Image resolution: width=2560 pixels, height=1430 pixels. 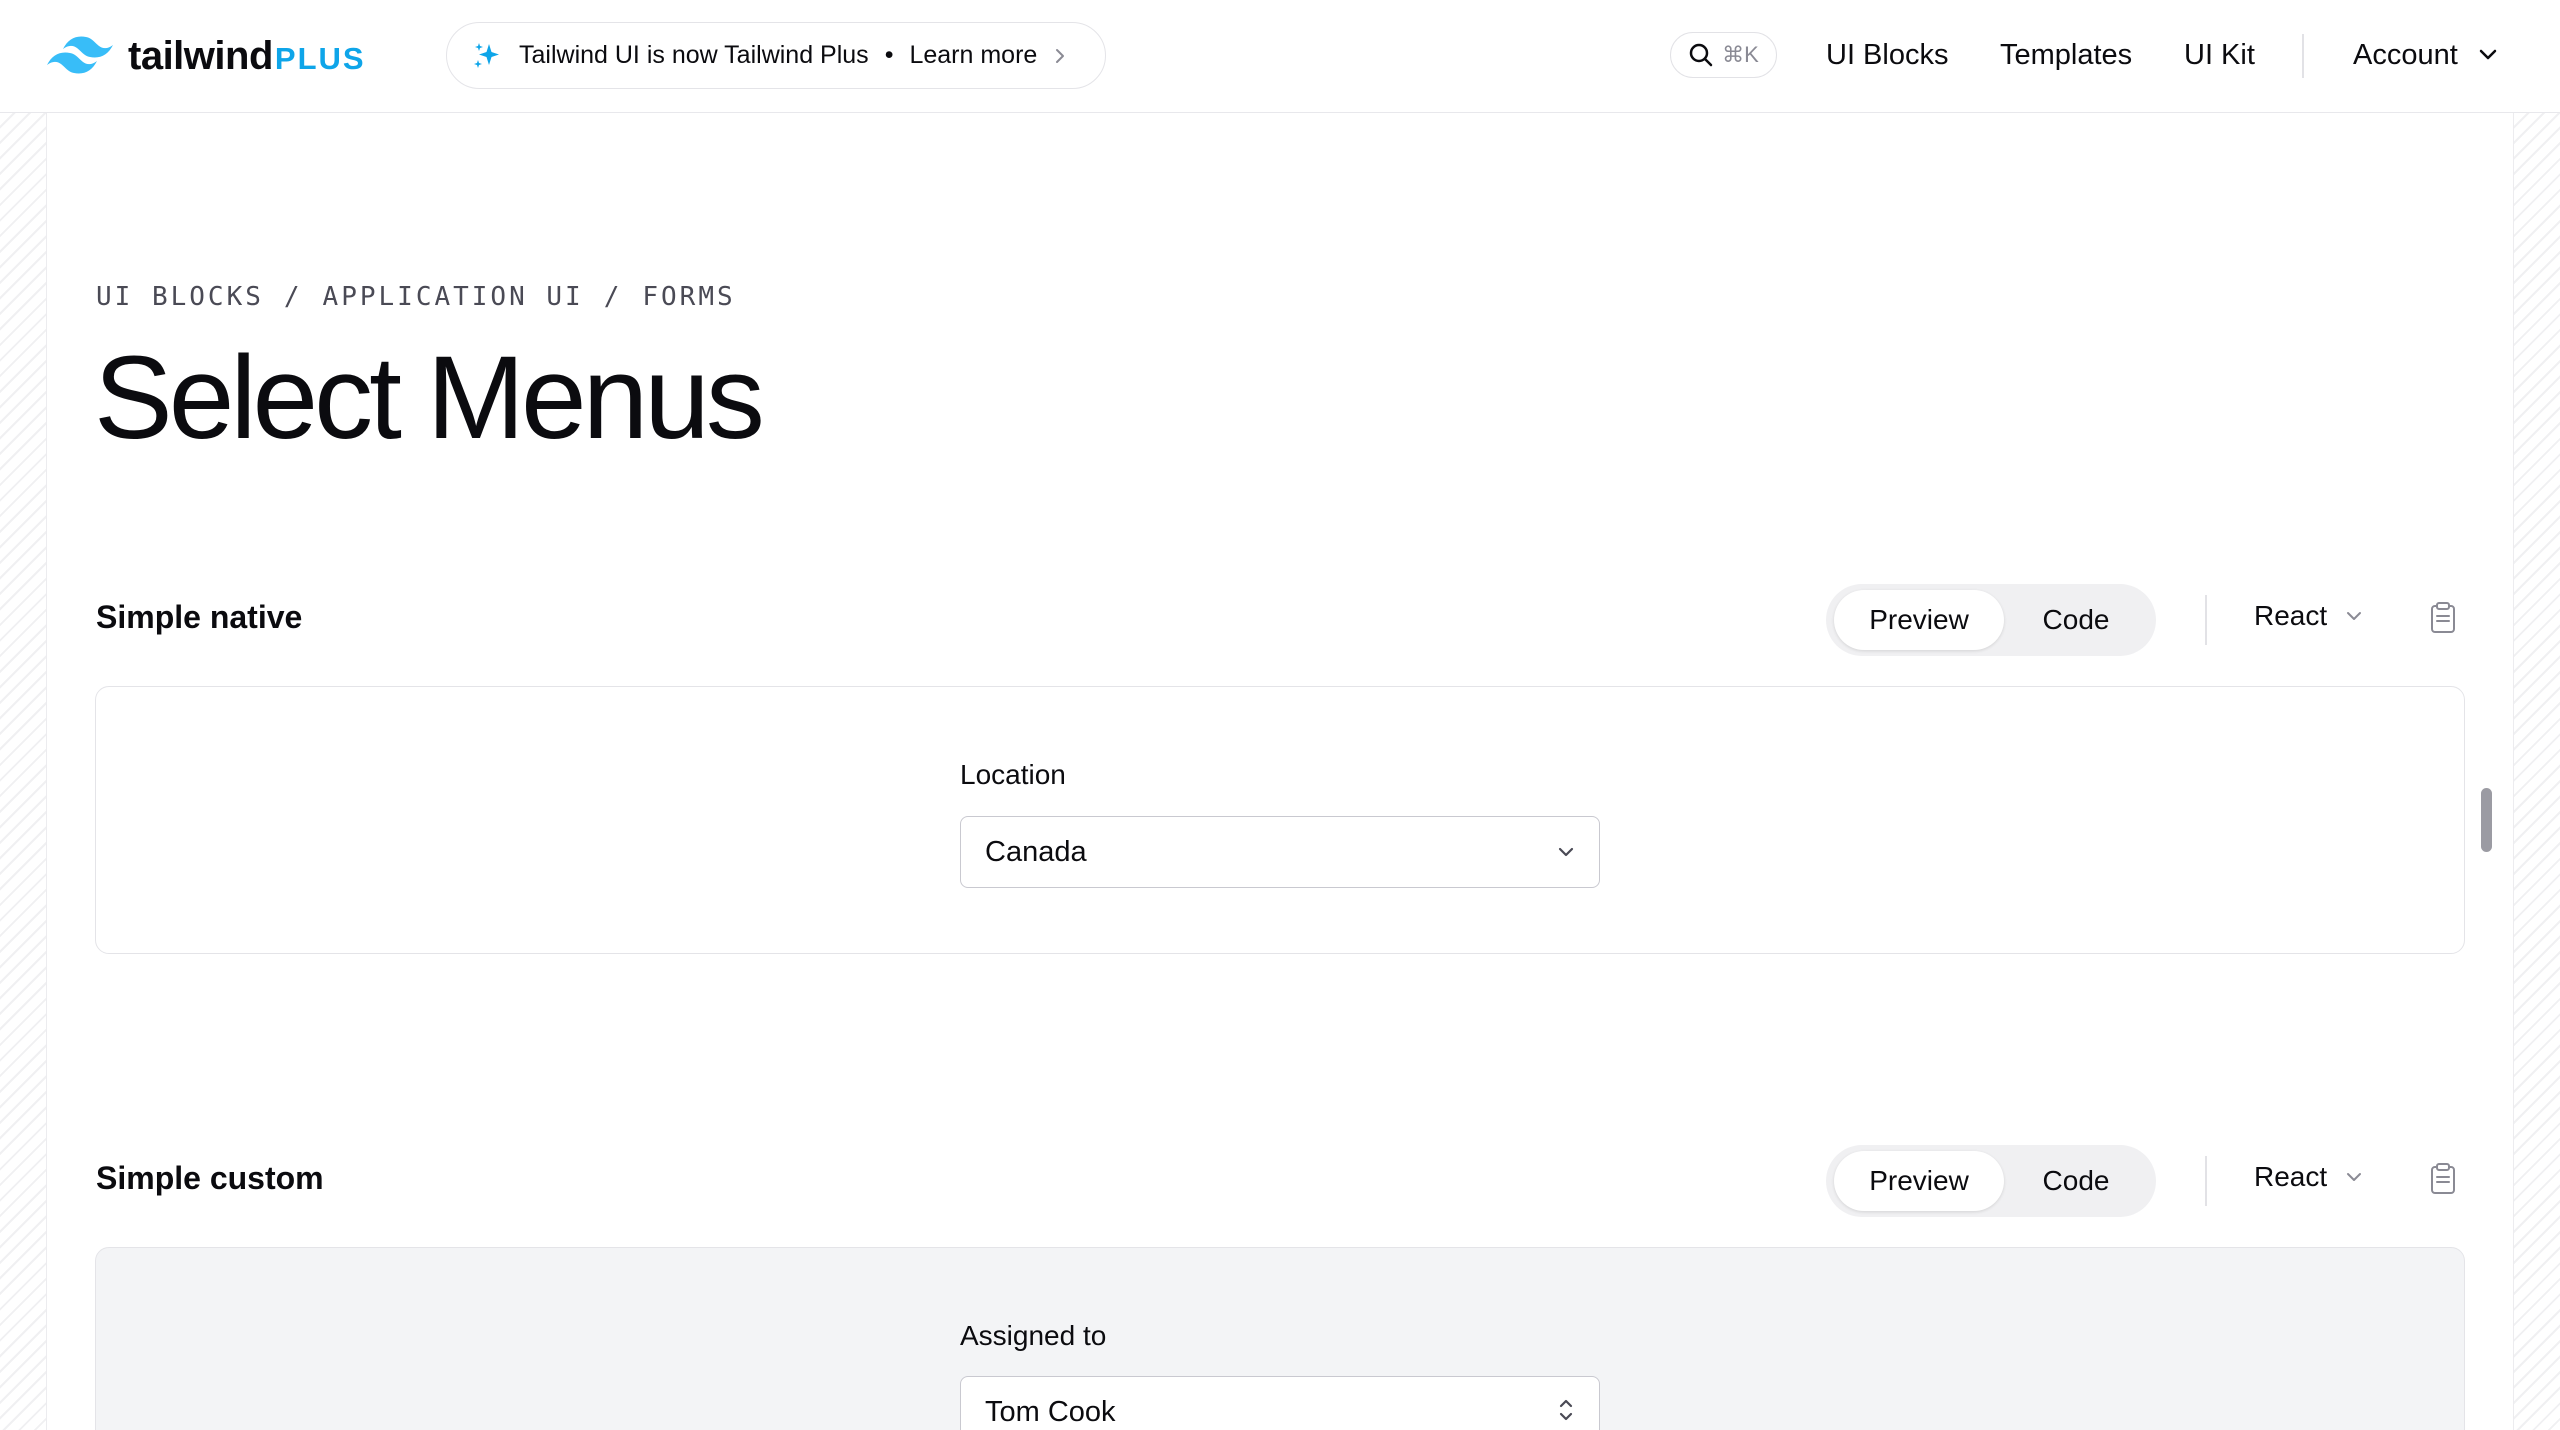 I want to click on breadcrumb: UI BLOCKS / APPLICATION UI / FORMS, so click(x=416, y=297).